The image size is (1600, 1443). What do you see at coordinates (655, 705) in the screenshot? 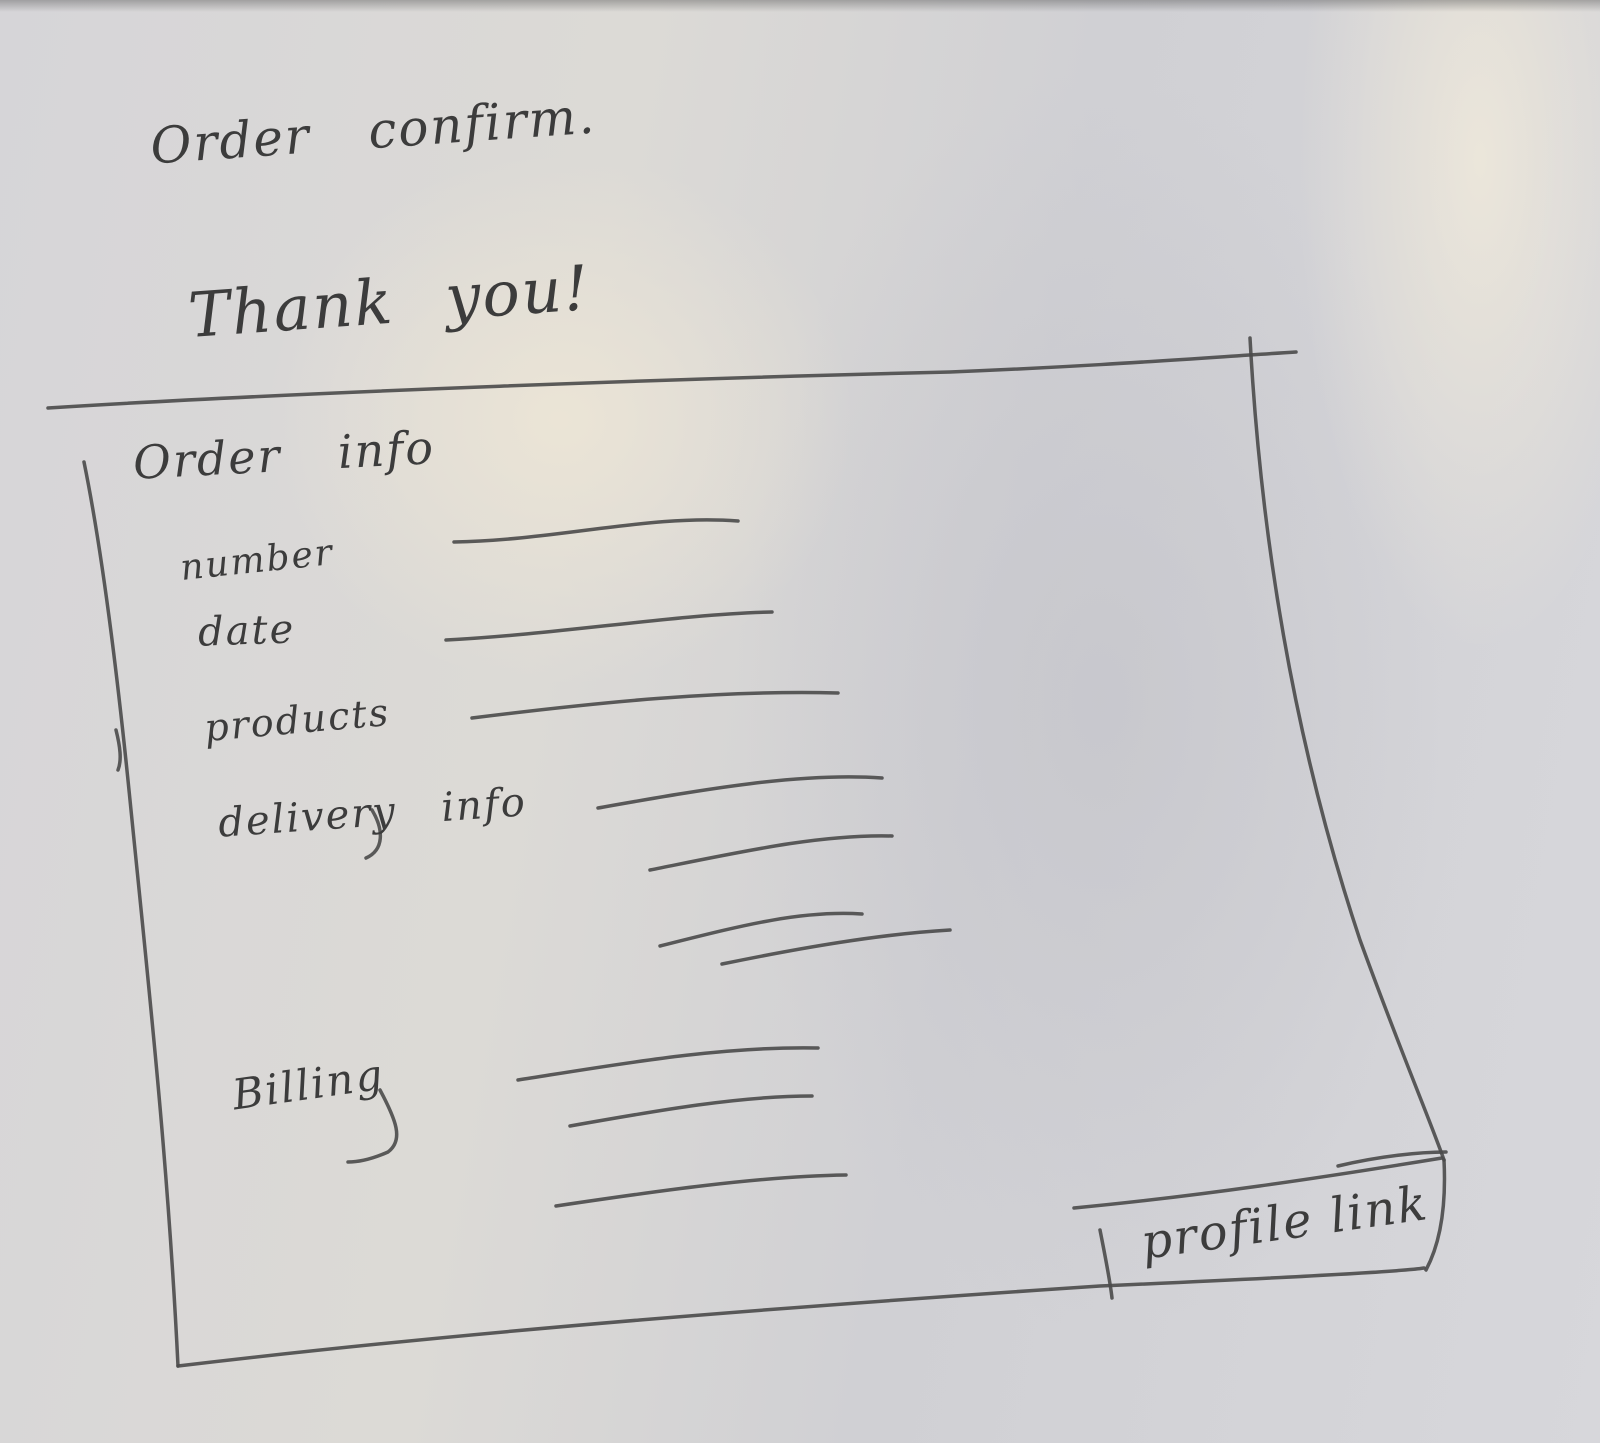
I see `products-value-line` at bounding box center [655, 705].